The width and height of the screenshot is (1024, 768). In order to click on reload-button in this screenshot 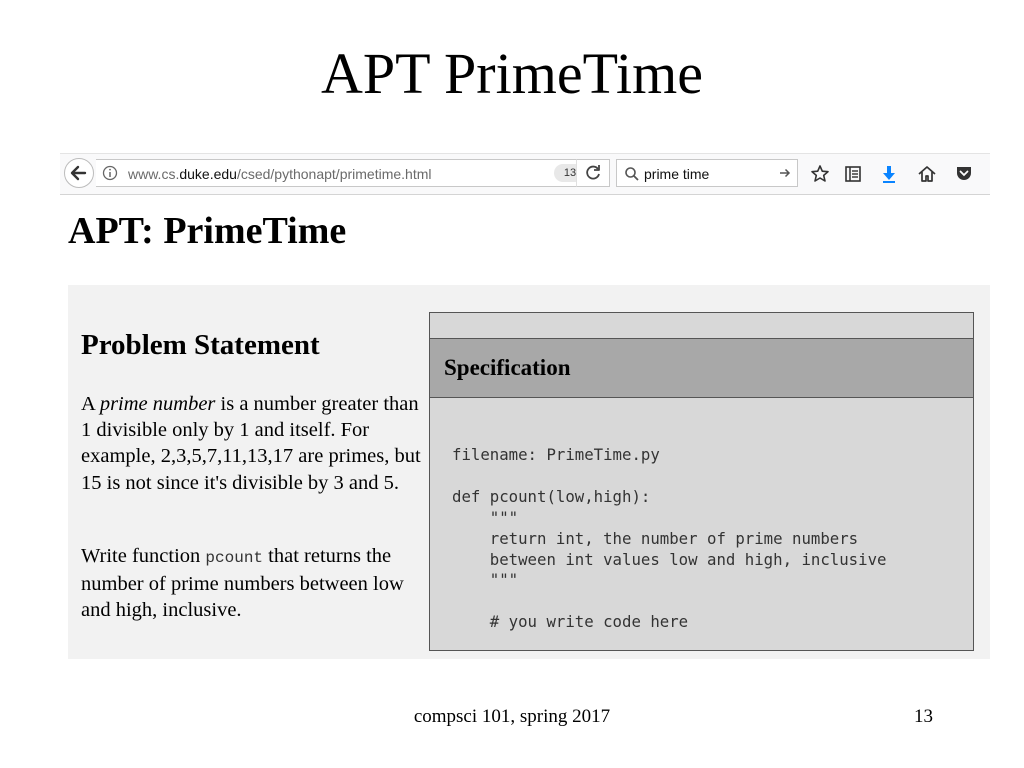, I will do `click(593, 173)`.